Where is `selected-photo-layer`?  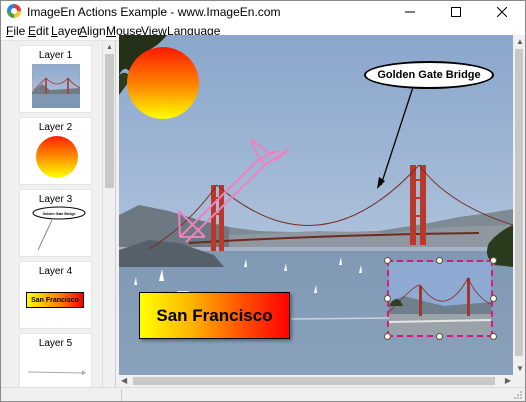 selected-photo-layer is located at coordinates (440, 298).